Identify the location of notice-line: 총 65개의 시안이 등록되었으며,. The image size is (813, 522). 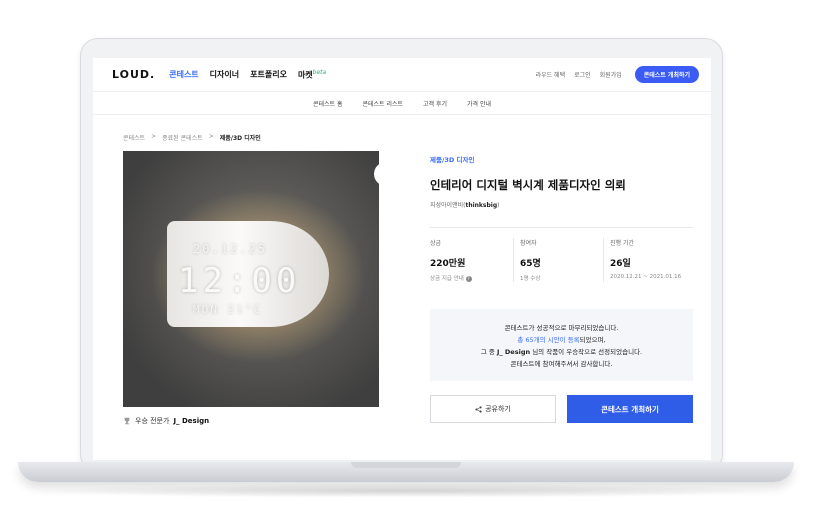
(561, 340).